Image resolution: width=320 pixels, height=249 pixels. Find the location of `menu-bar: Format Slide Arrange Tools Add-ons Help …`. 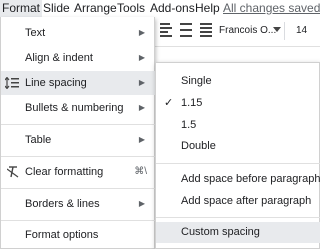

menu-bar: Format Slide Arrange Tools Add-ons Help … is located at coordinates (160, 8).